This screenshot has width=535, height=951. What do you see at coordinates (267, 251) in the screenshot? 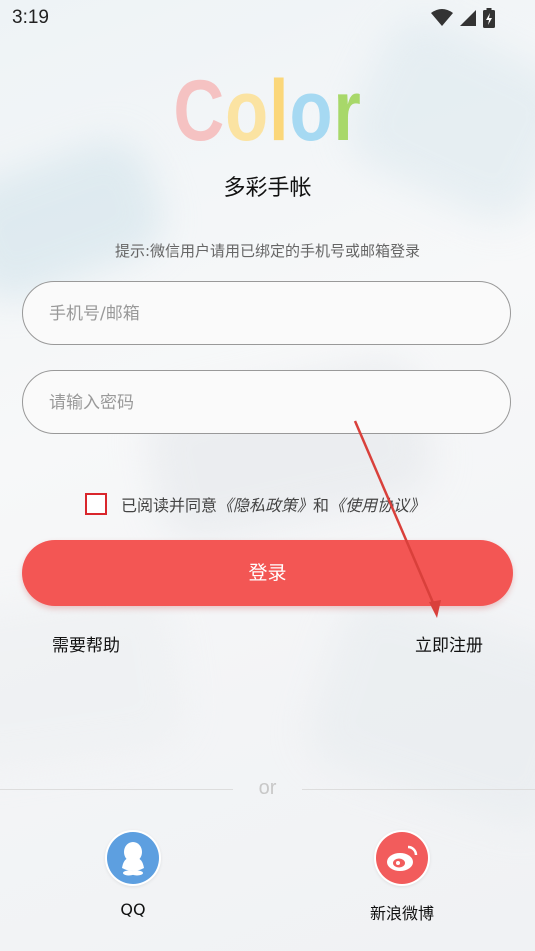
I see `login-hint: 提示:微信用户请用已绑定的手机号或邮箱登录` at bounding box center [267, 251].